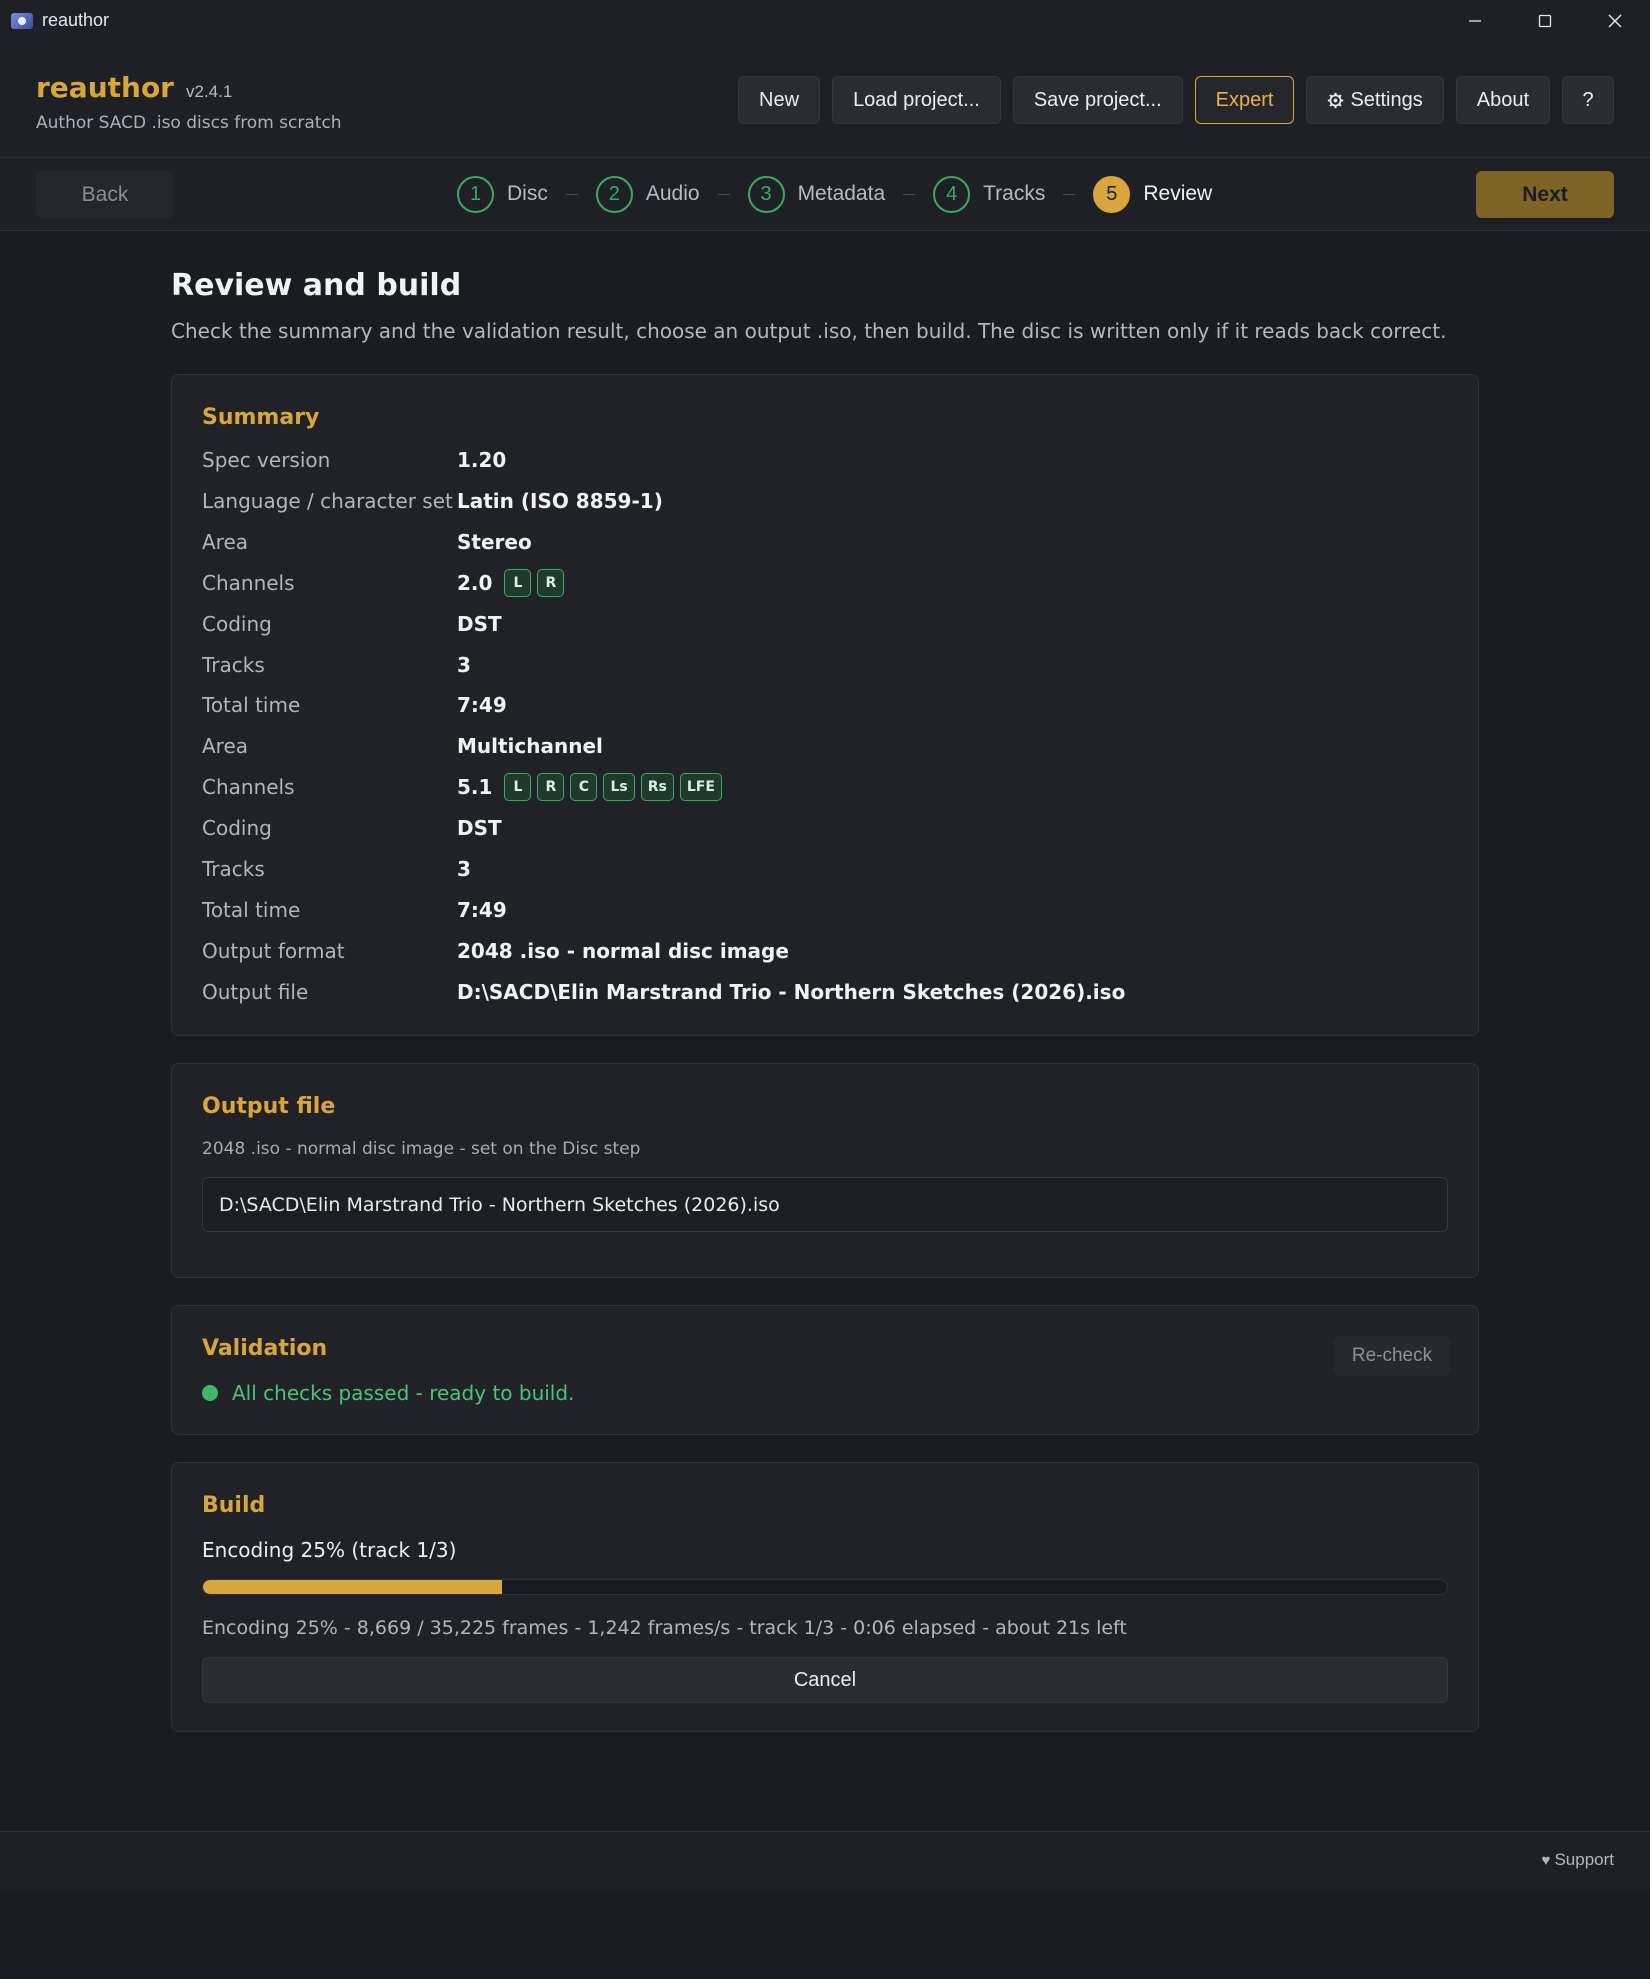 This screenshot has height=1979, width=1650. Describe the element at coordinates (551, 582) in the screenshot. I see `channel-chip: R` at that location.